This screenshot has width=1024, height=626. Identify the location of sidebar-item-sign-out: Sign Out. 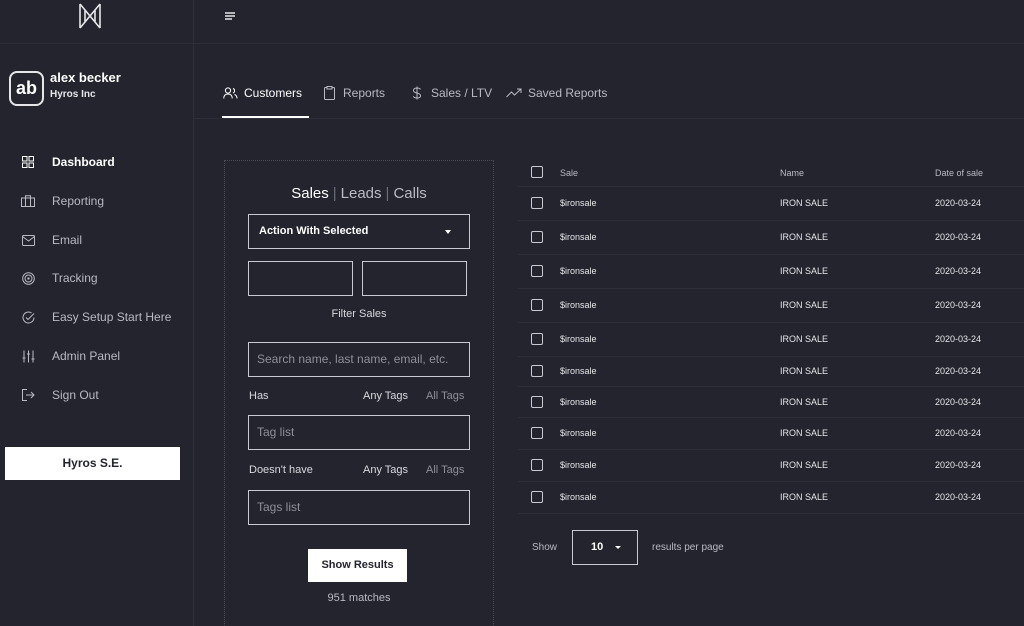
(59, 395).